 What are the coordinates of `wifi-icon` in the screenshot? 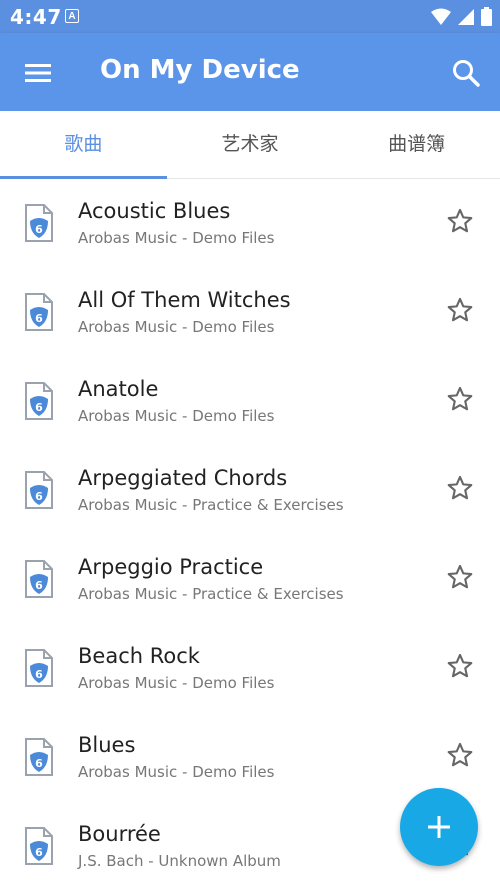 It's located at (441, 16).